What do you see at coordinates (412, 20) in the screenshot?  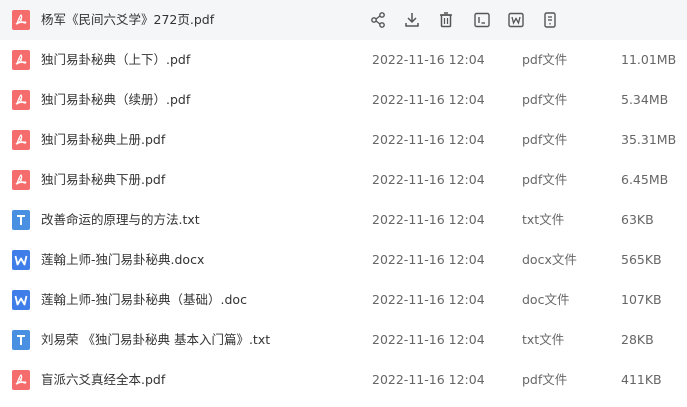 I see `download-icon` at bounding box center [412, 20].